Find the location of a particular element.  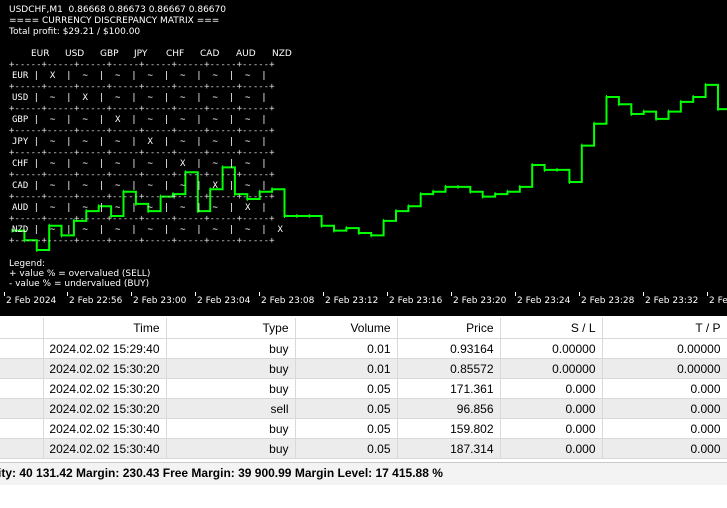

matrix-col-aud: AUD is located at coordinates (246, 54).